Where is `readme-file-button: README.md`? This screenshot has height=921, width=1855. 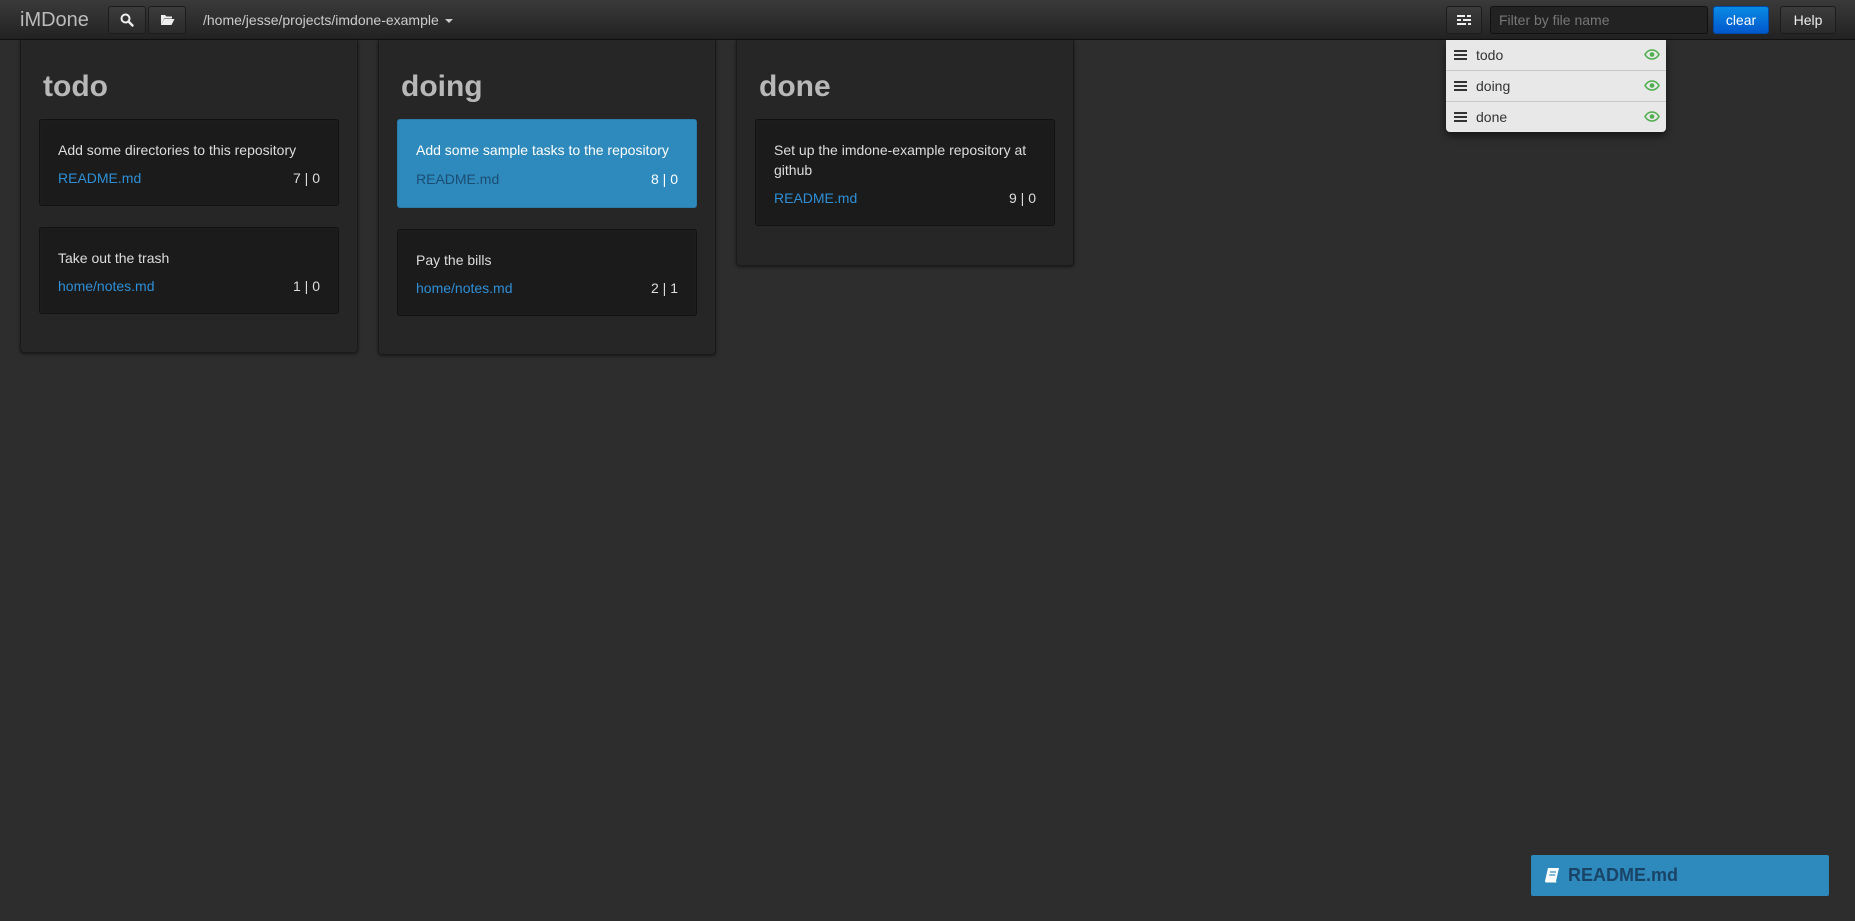
readme-file-button: README.md is located at coordinates (1680, 875).